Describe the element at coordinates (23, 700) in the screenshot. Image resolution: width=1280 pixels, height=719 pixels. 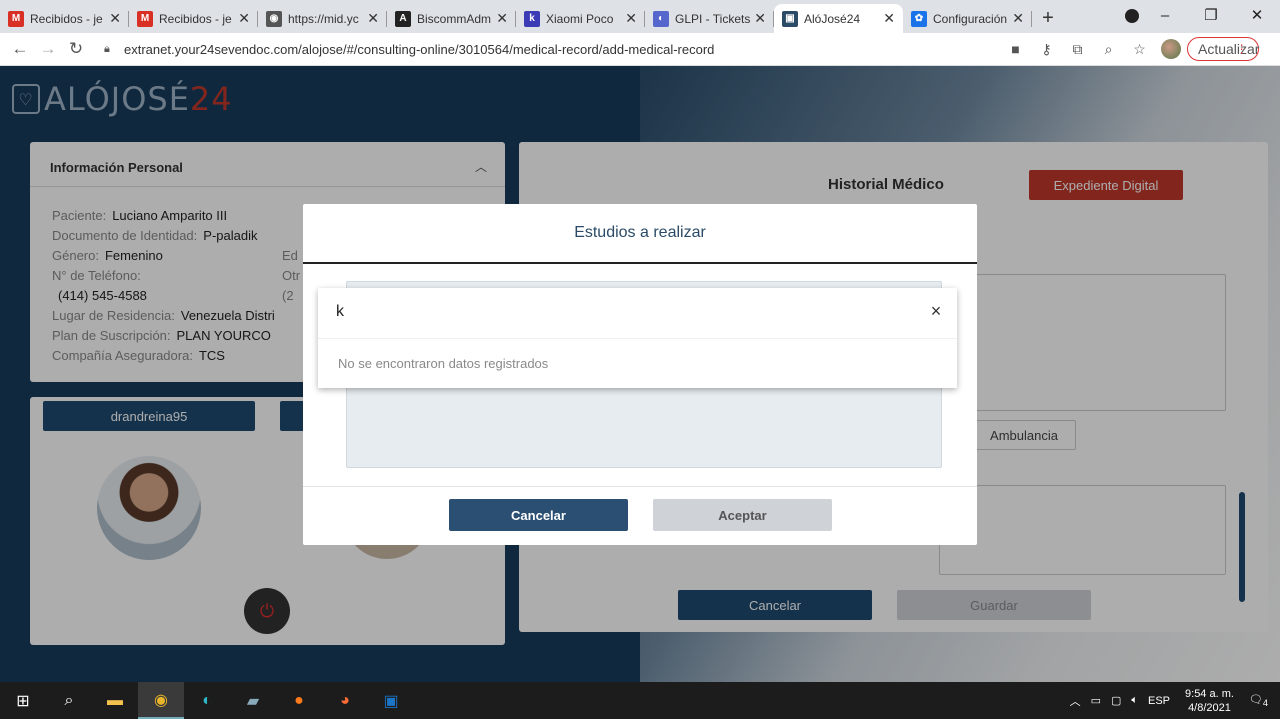
I see `windows-start-icon: ⊞` at that location.